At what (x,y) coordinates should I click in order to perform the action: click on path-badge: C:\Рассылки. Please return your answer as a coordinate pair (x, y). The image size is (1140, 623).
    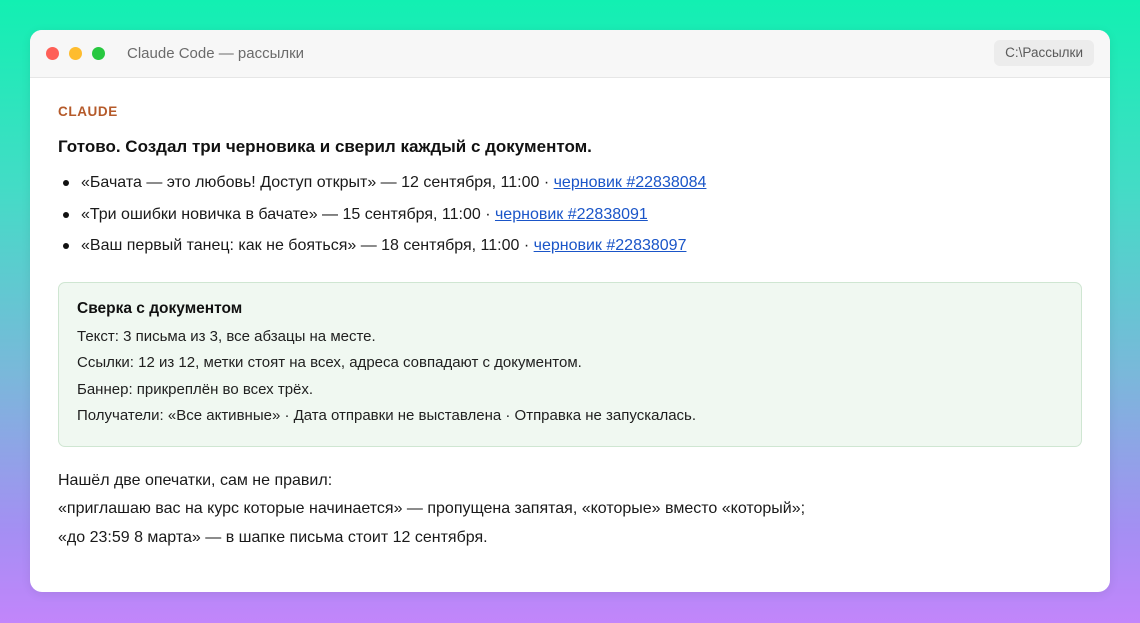
    Looking at the image, I should click on (1044, 53).